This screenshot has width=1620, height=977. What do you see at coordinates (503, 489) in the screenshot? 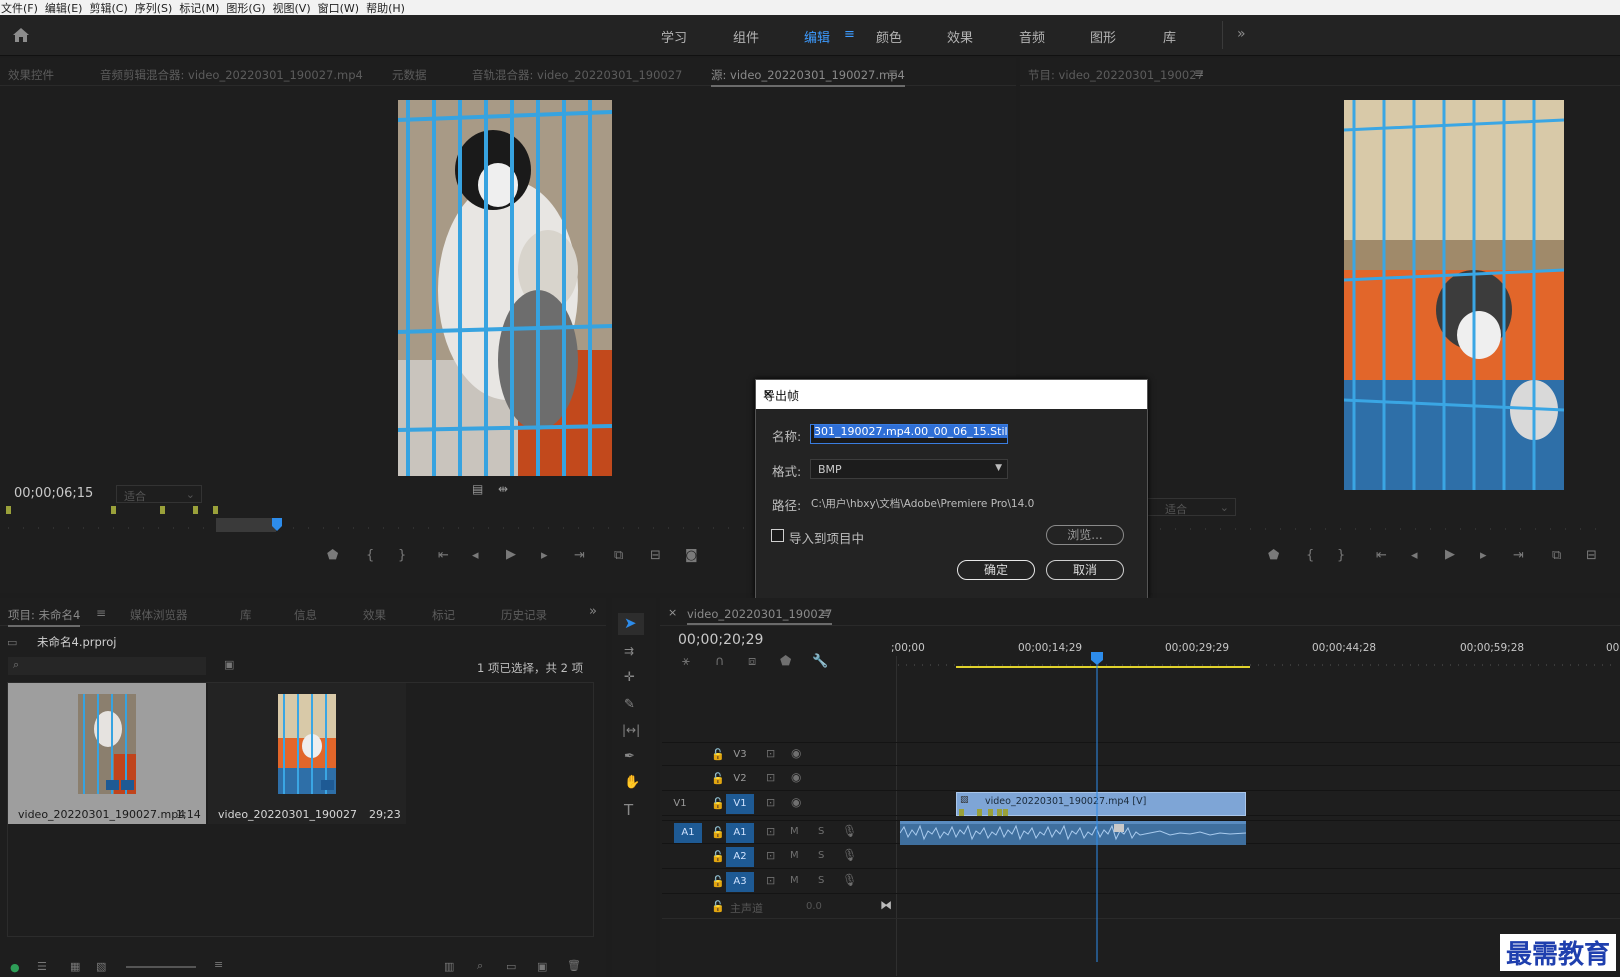
I see `drag-audio-icon: ⇹` at bounding box center [503, 489].